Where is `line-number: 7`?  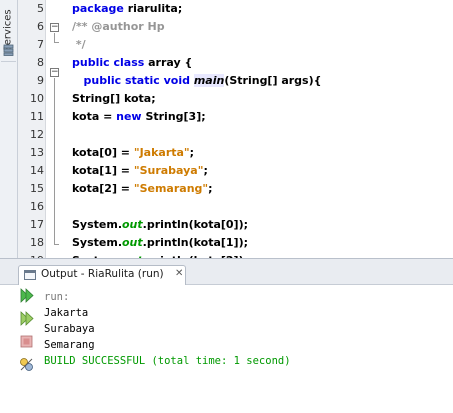
line-number: 7 is located at coordinates (40, 44).